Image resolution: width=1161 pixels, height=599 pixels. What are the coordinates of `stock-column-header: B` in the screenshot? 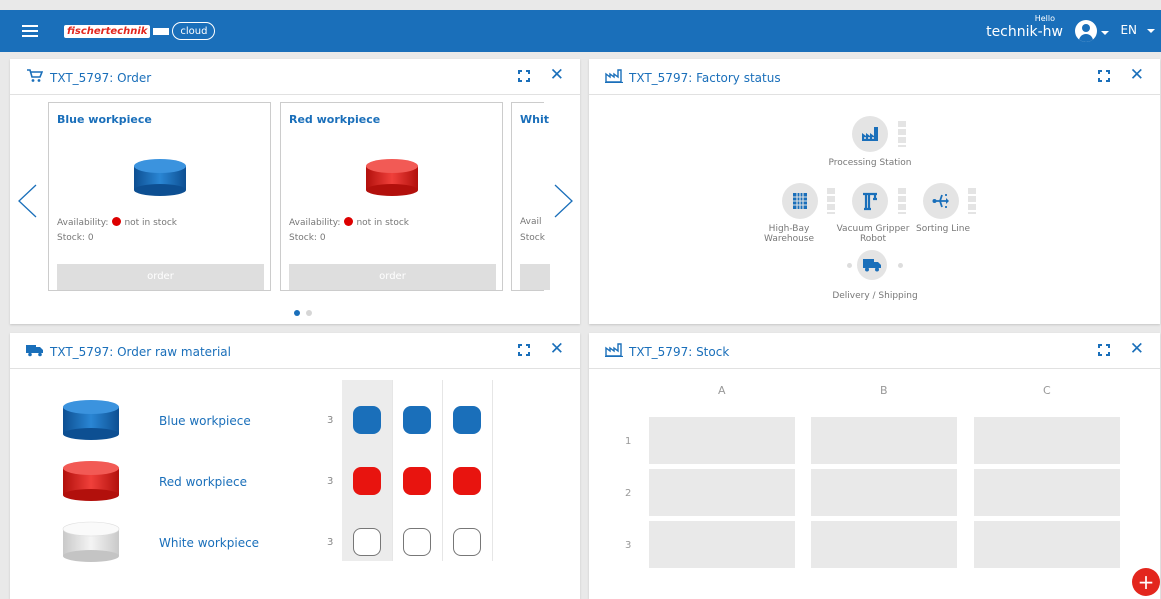 It's located at (884, 390).